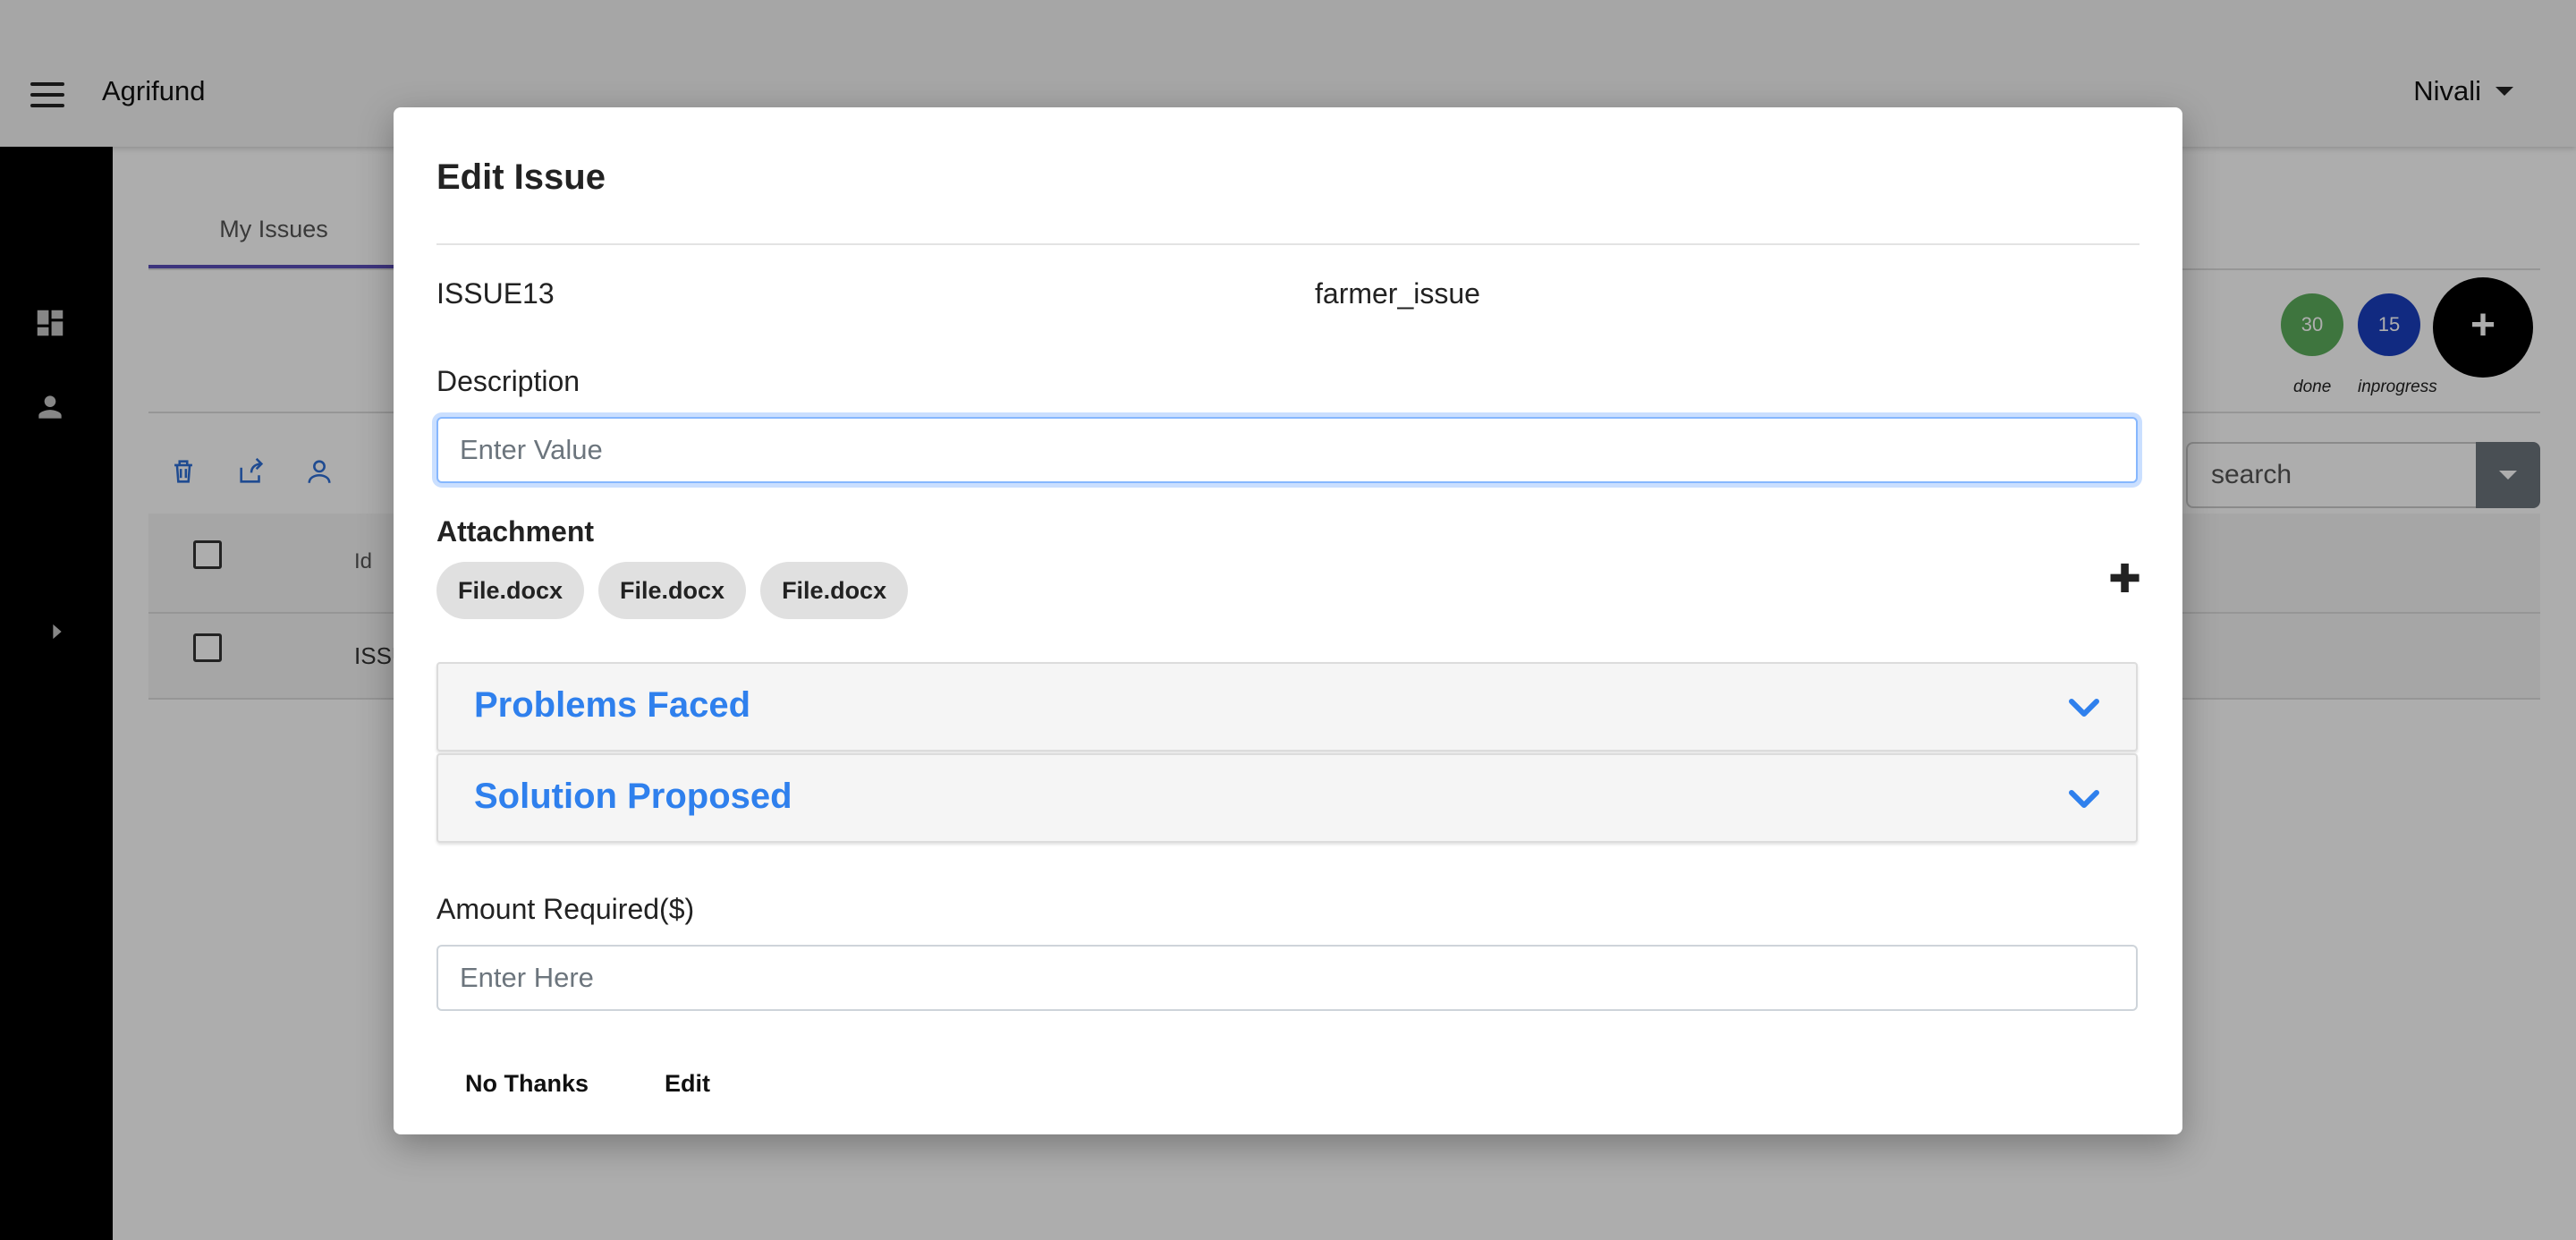 The height and width of the screenshot is (1240, 2576). What do you see at coordinates (1397, 293) in the screenshot?
I see `issue-type: farmer_issue` at bounding box center [1397, 293].